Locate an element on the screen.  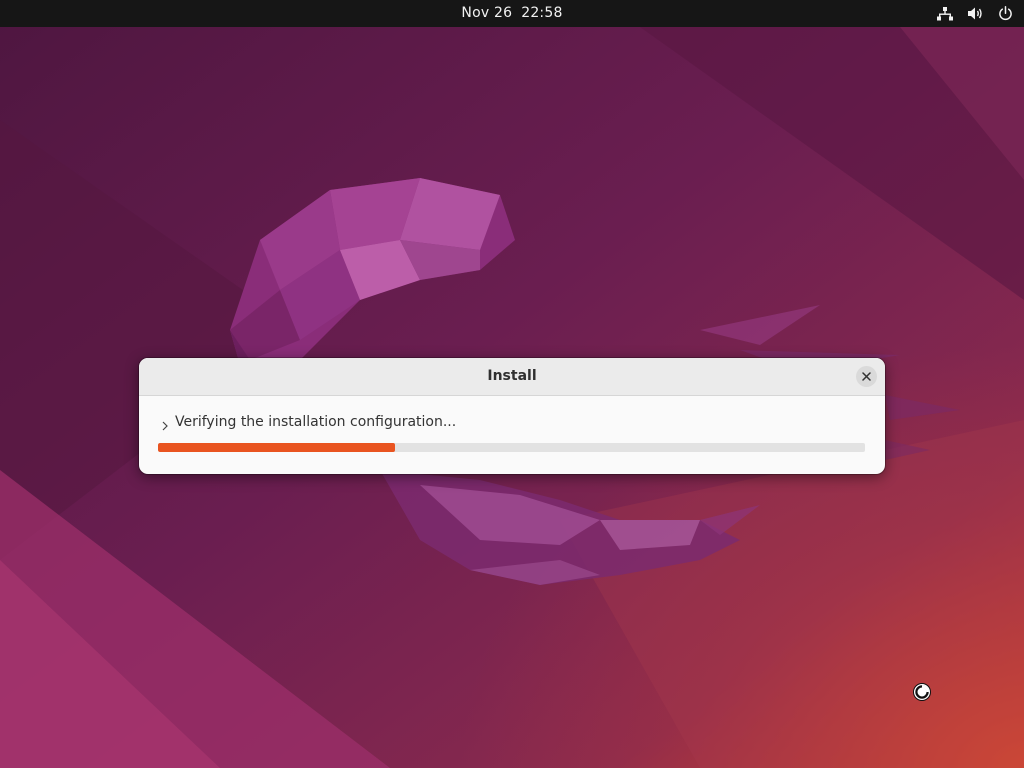
chevron-right-icon is located at coordinates (168, 422).